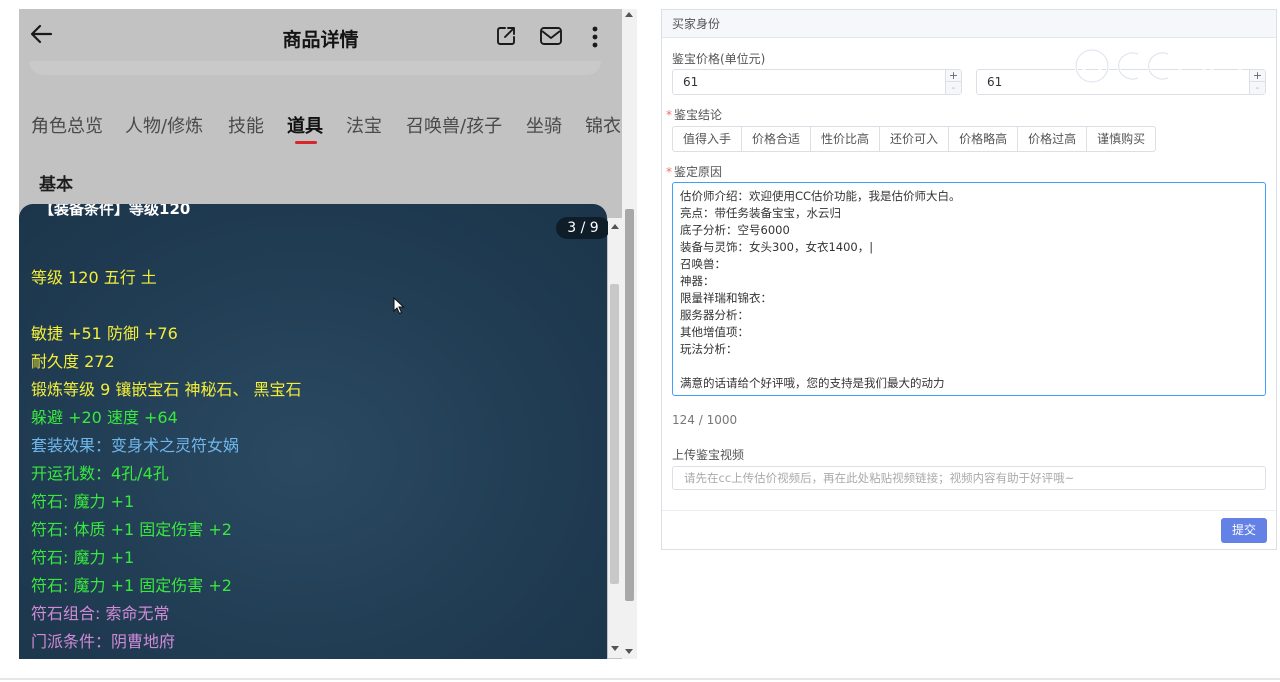  I want to click on reason-label-text: 鉴定原因, so click(698, 172).